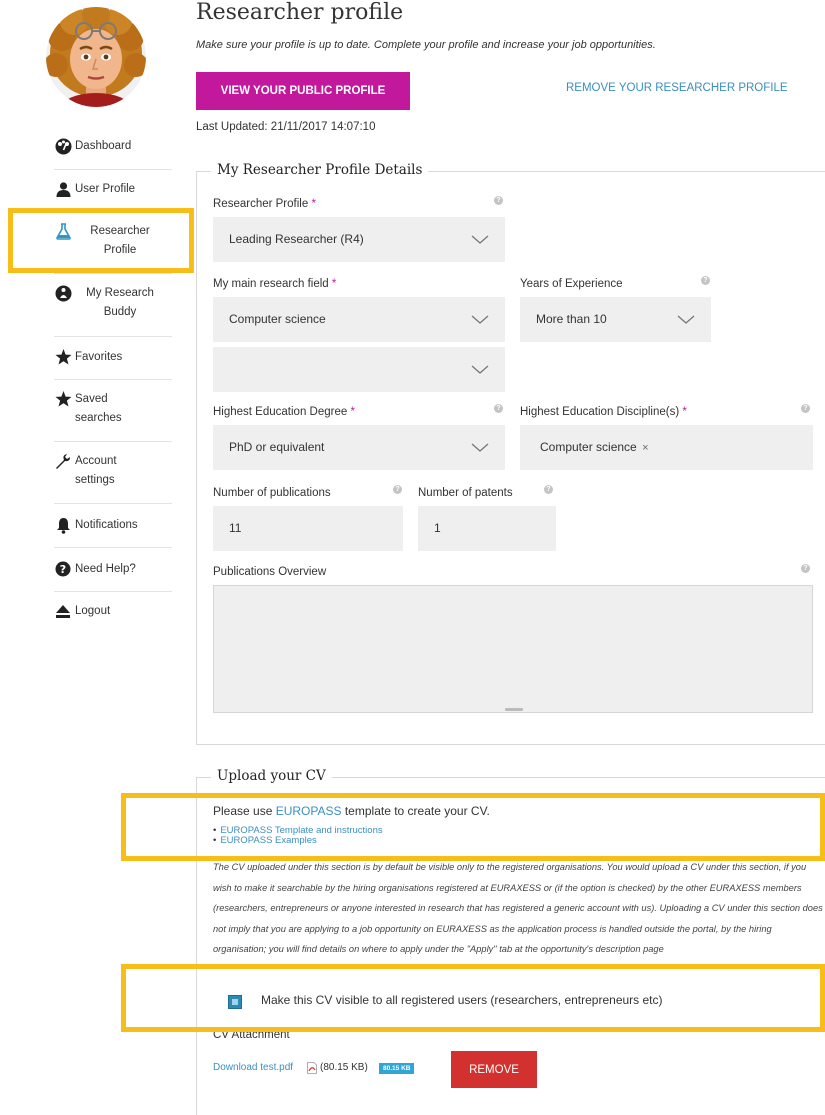 The width and height of the screenshot is (825, 1115). What do you see at coordinates (275, 284) in the screenshot?
I see `main-research-field-label: My main research field *` at bounding box center [275, 284].